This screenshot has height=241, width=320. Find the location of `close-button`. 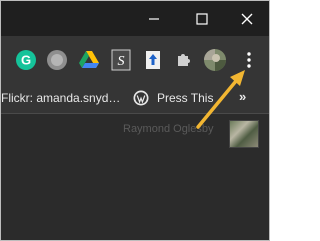

close-button is located at coordinates (246, 18).